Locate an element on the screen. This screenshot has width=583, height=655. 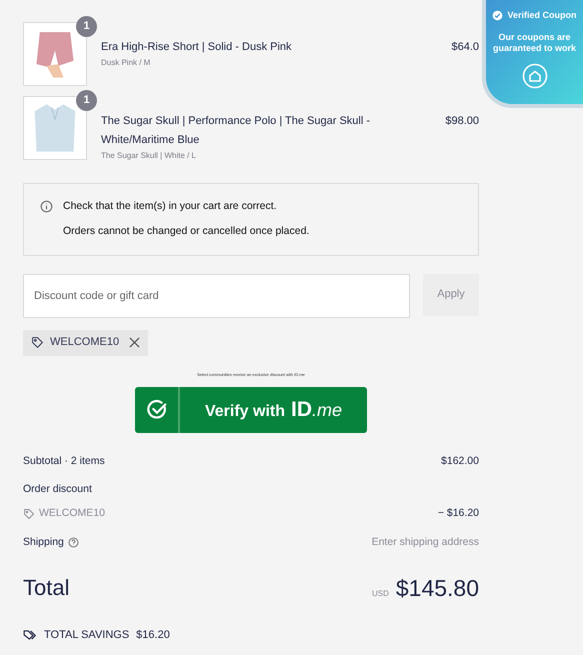
product-price: $64.0 is located at coordinates (465, 47).